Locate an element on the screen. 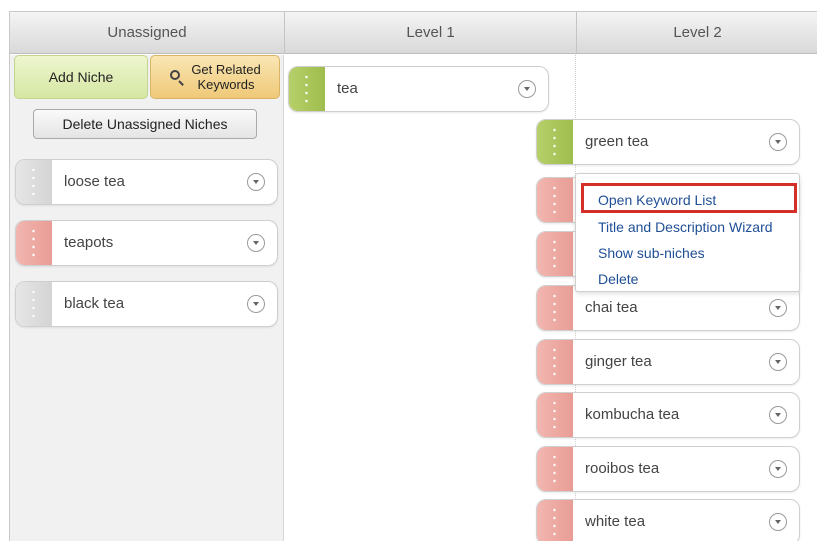 This screenshot has height=541, width=817. niche-label: chai tea is located at coordinates (611, 307).